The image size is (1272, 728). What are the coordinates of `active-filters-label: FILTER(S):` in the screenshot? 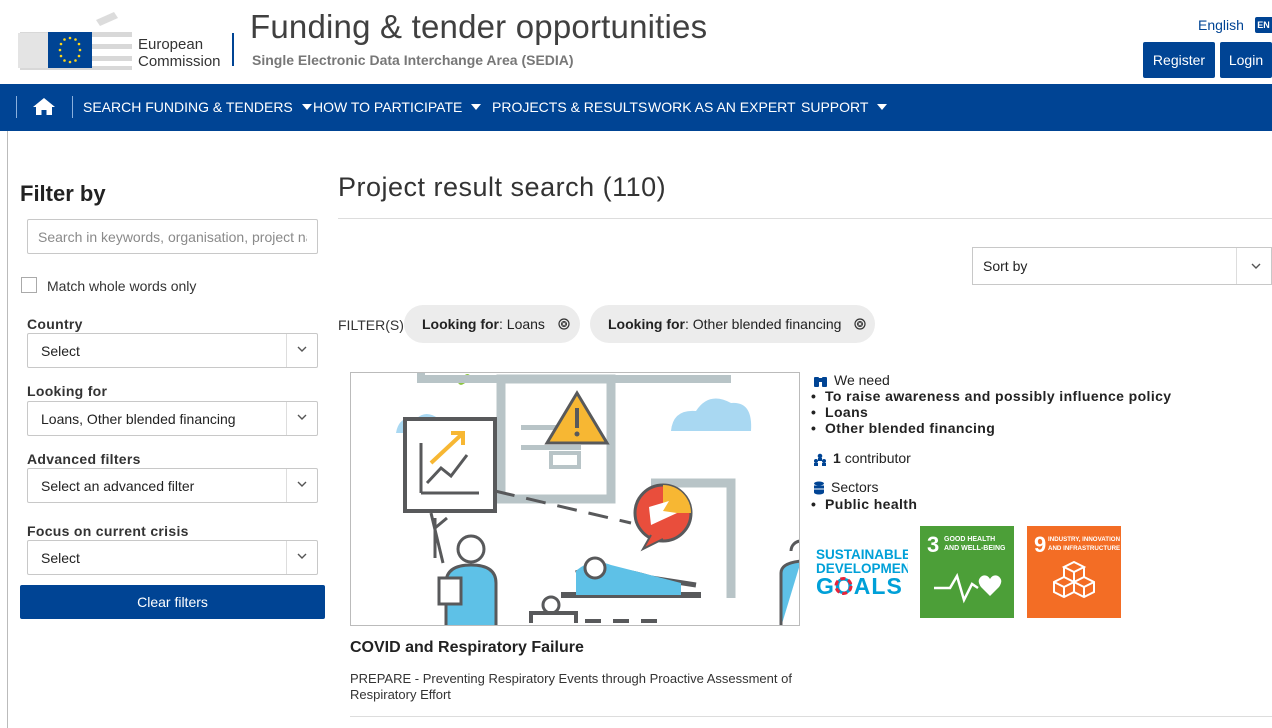 It's located at (373, 325).